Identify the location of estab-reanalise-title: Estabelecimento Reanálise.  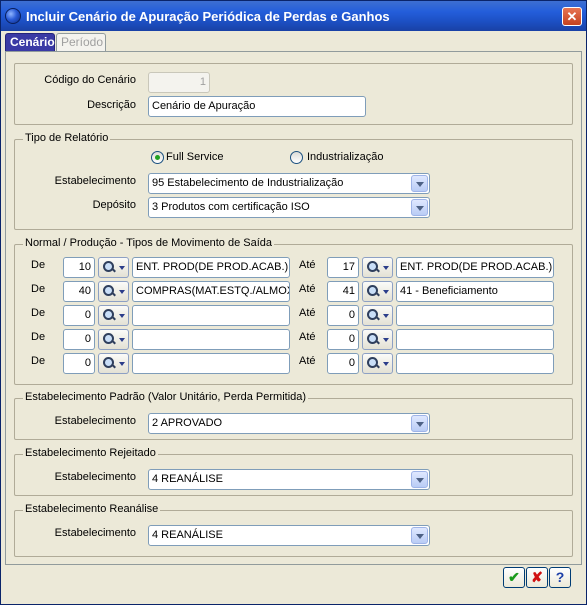
(92, 509).